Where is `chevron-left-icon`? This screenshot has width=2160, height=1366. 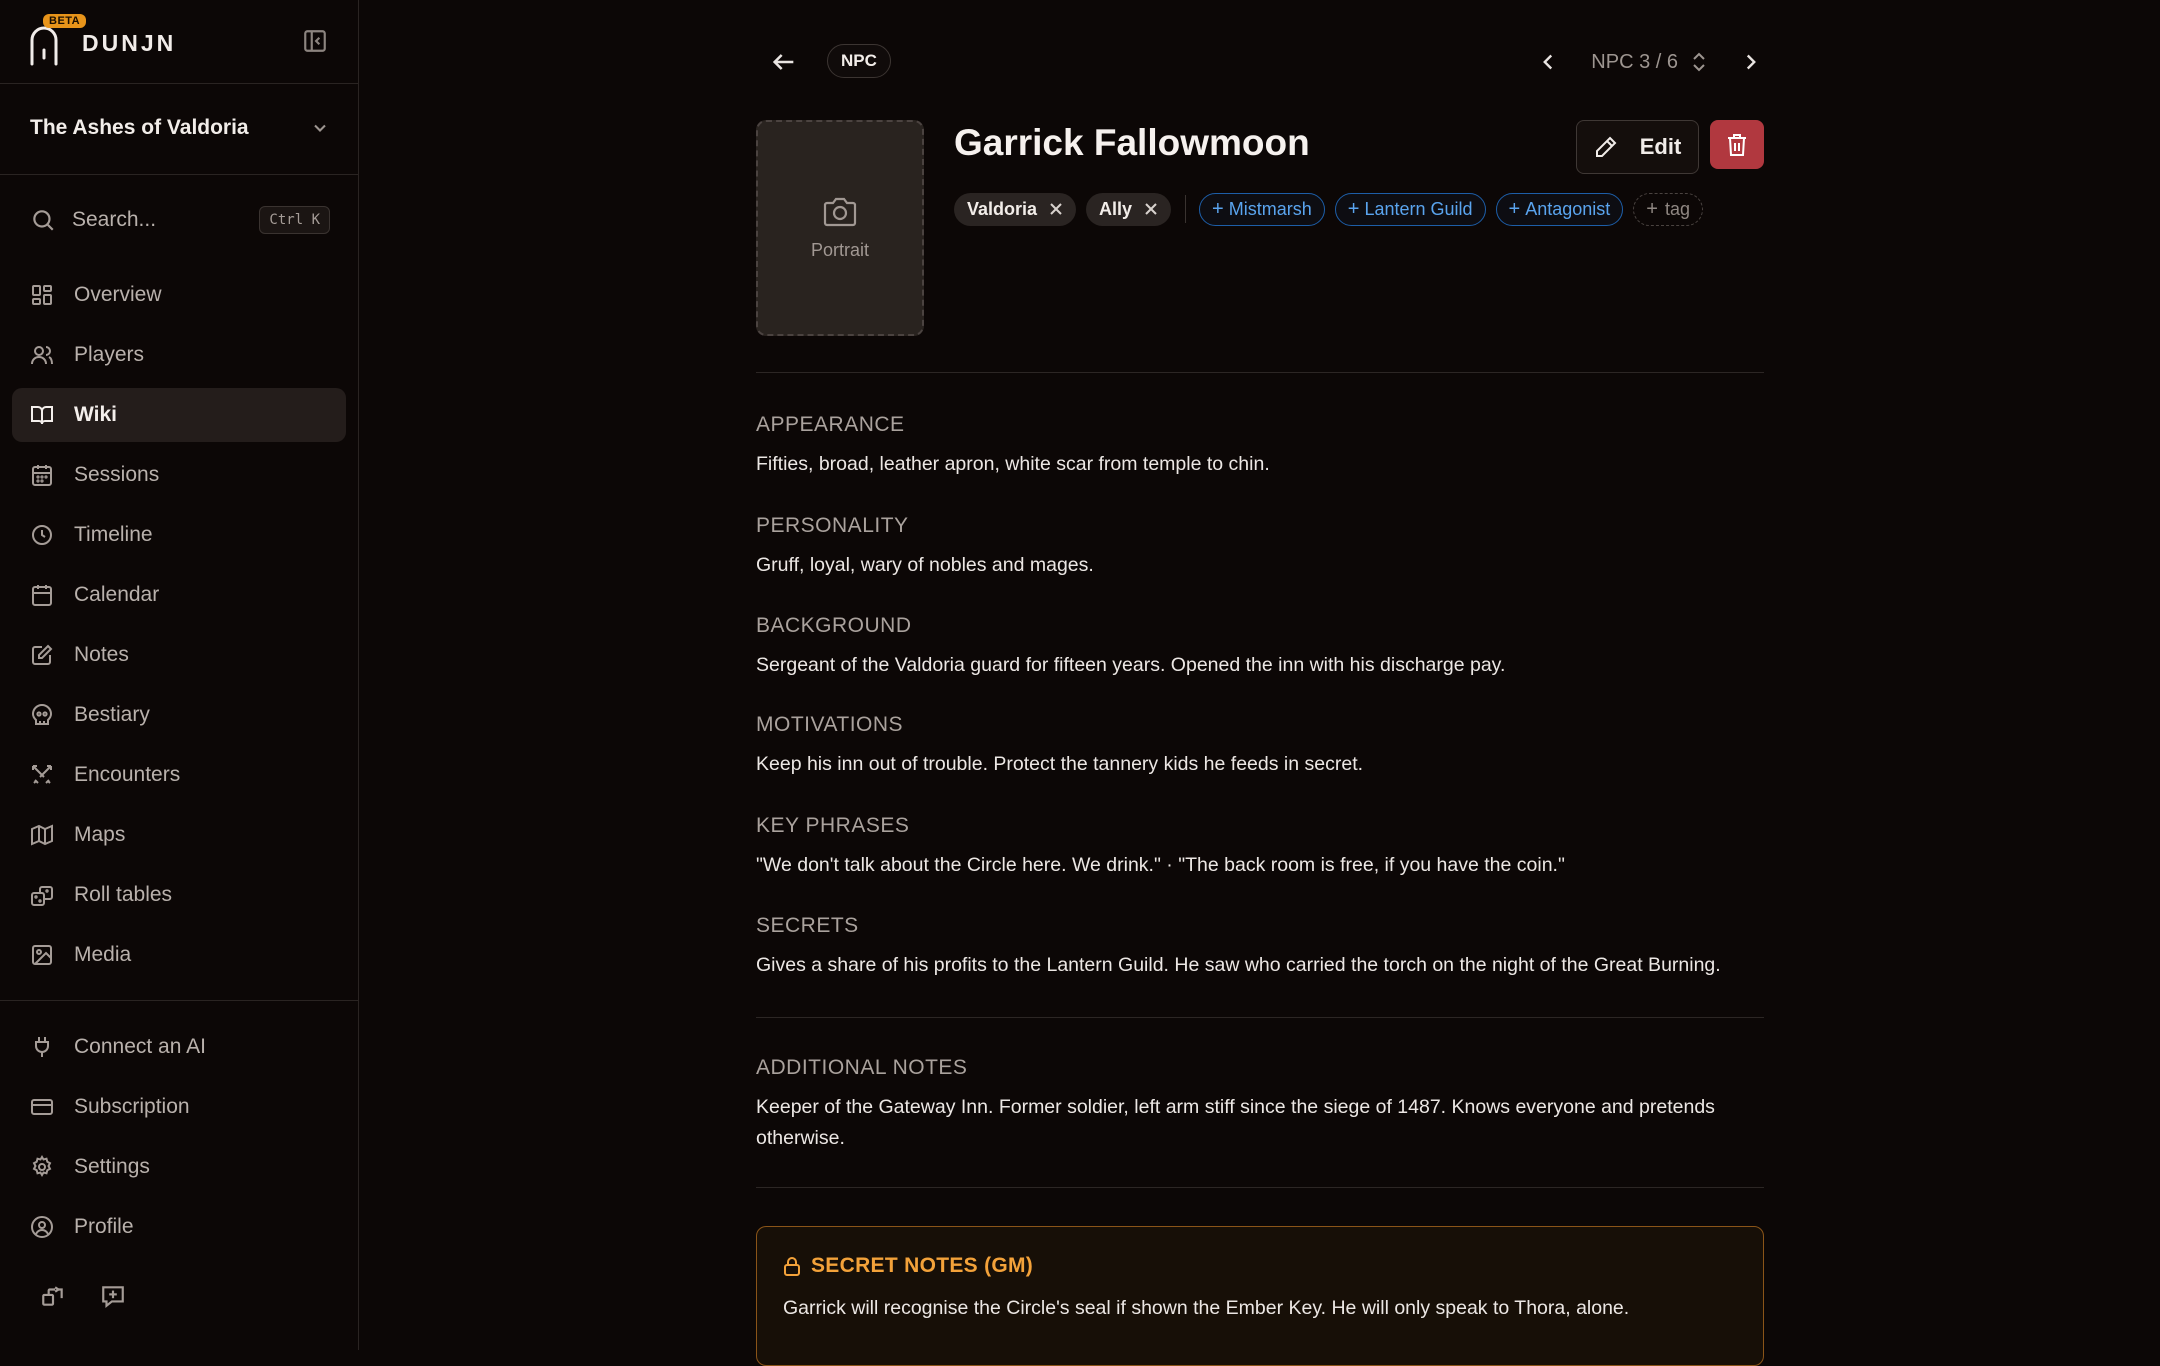 chevron-left-icon is located at coordinates (1548, 62).